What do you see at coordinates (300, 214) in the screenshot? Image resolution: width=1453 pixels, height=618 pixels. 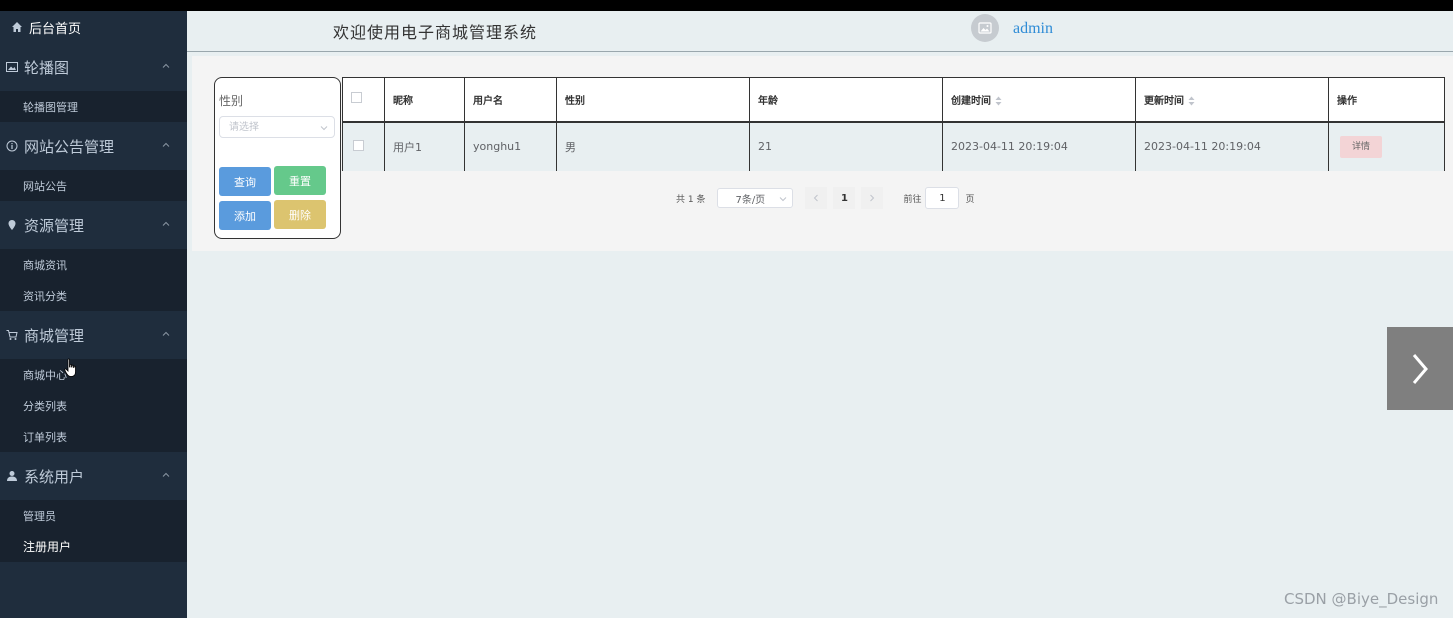 I see `delete-button: 删除` at bounding box center [300, 214].